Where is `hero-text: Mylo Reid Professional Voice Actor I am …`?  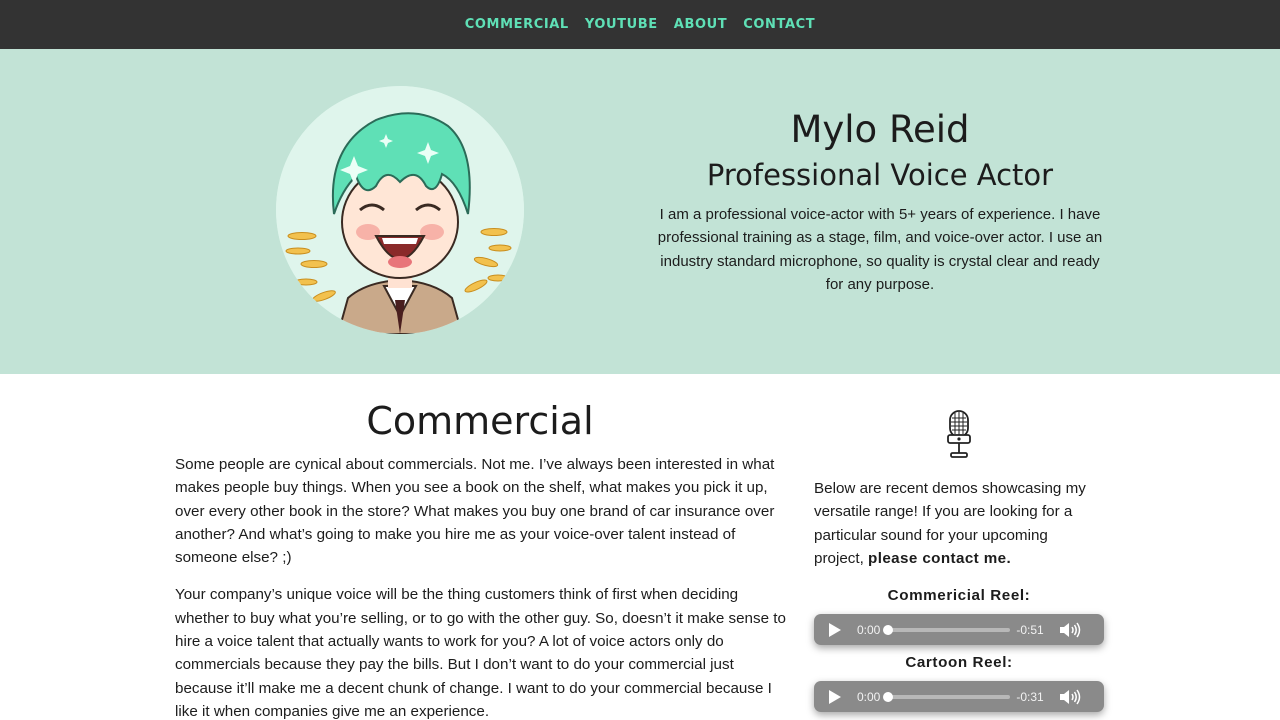
hero-text: Mylo Reid Professional Voice Actor I am … is located at coordinates (880, 201).